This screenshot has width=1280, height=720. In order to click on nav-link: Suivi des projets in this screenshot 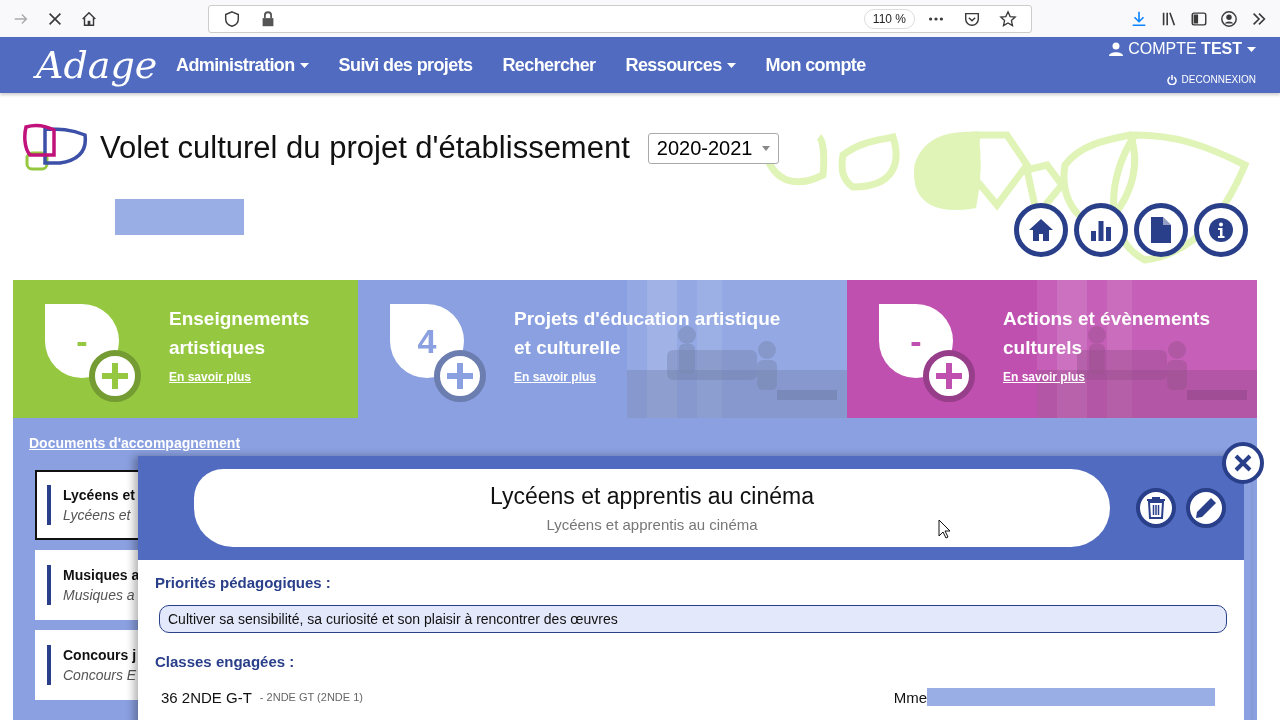, I will do `click(405, 65)`.